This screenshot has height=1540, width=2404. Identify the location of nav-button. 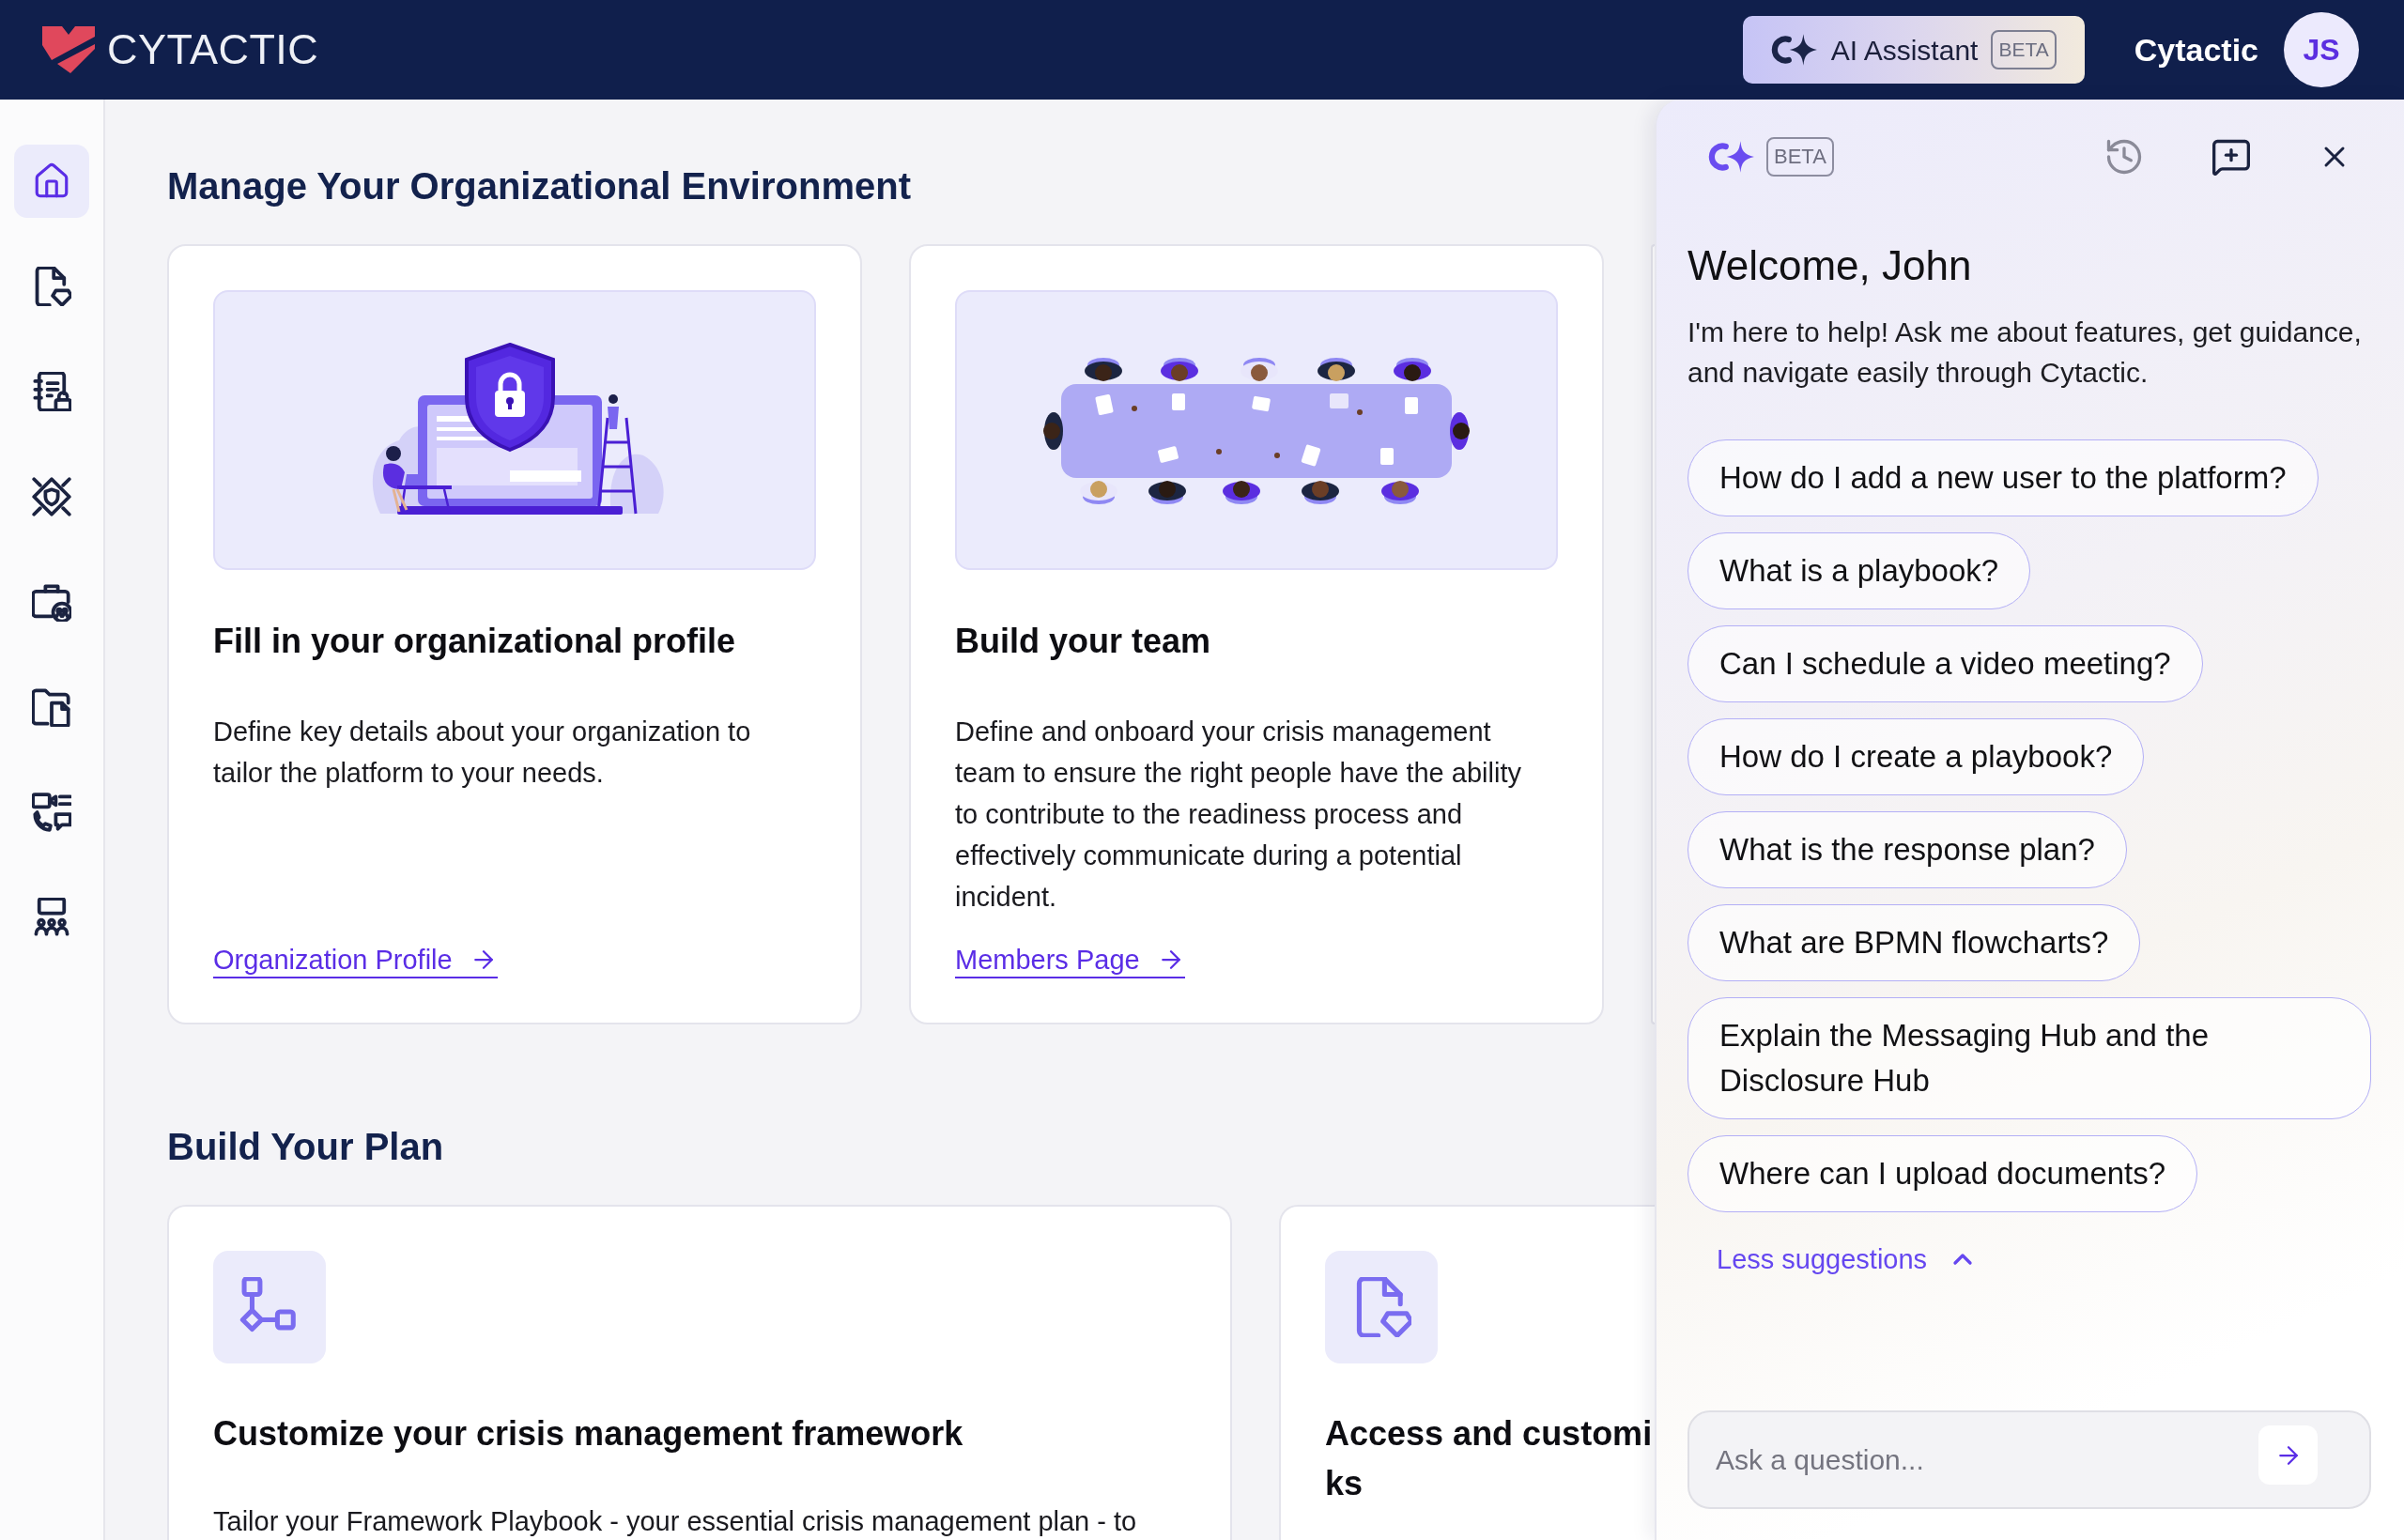
(51, 181).